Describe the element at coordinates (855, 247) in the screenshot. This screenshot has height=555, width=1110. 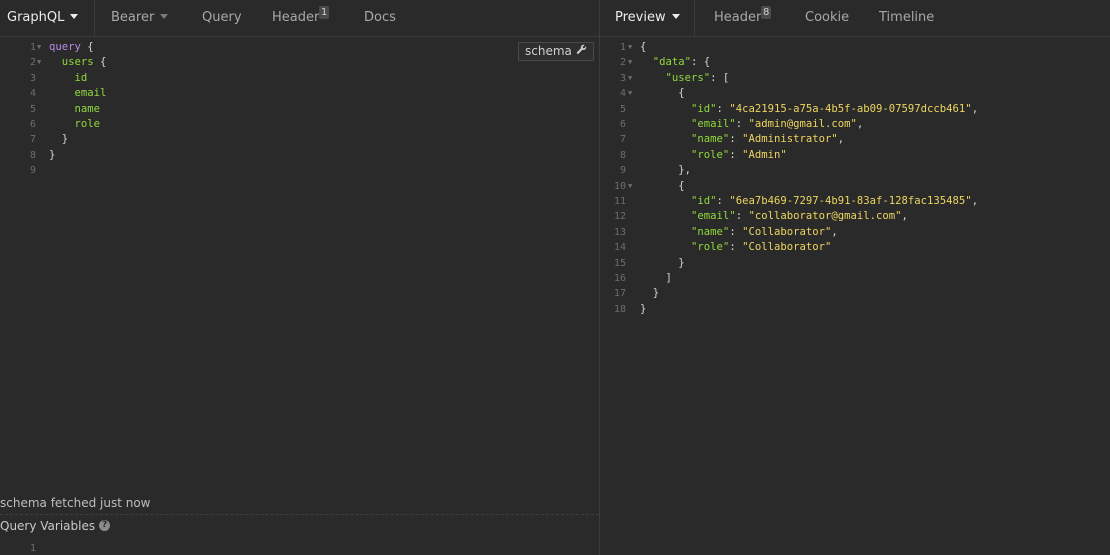
I see `response-line: 14 "role": "Collaborator"` at that location.